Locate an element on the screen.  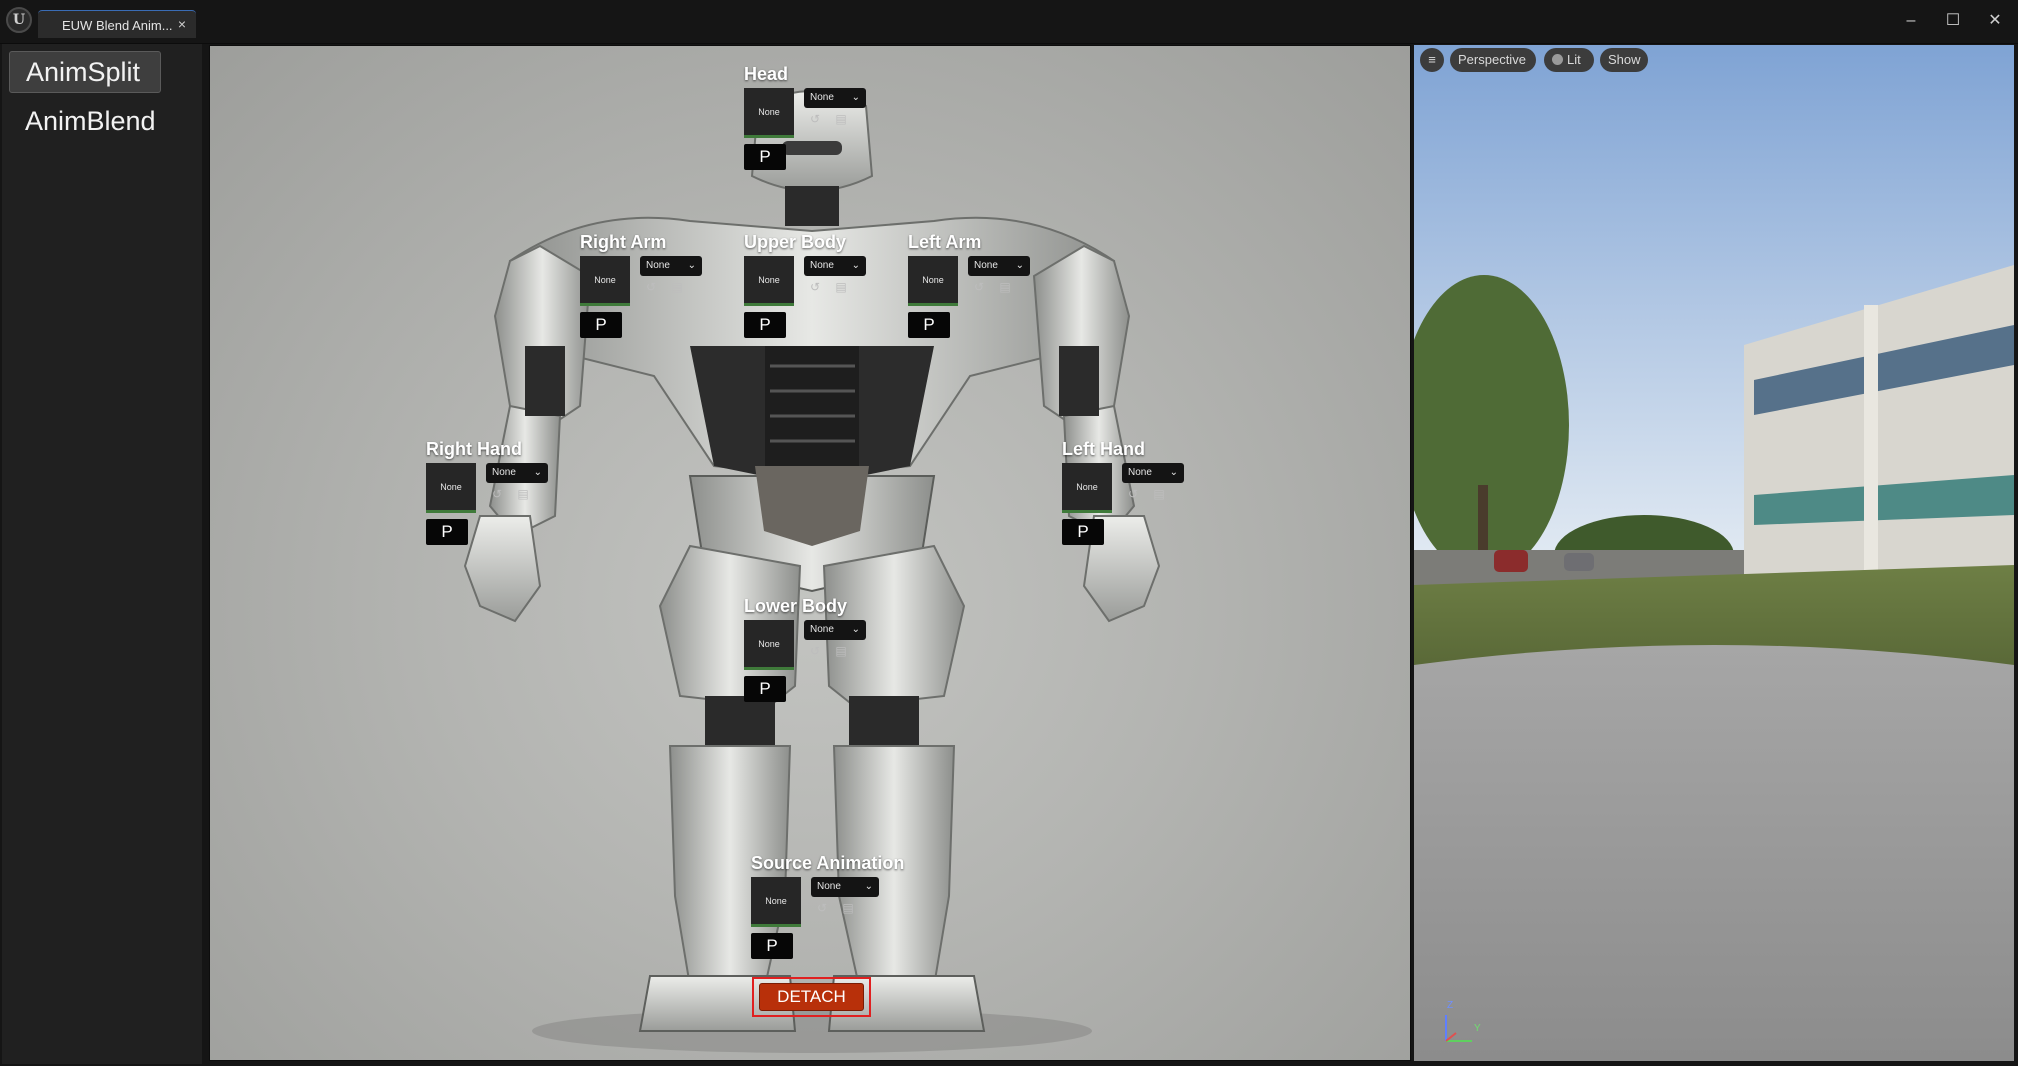
lit-button: Lit is located at coordinates (1569, 60).